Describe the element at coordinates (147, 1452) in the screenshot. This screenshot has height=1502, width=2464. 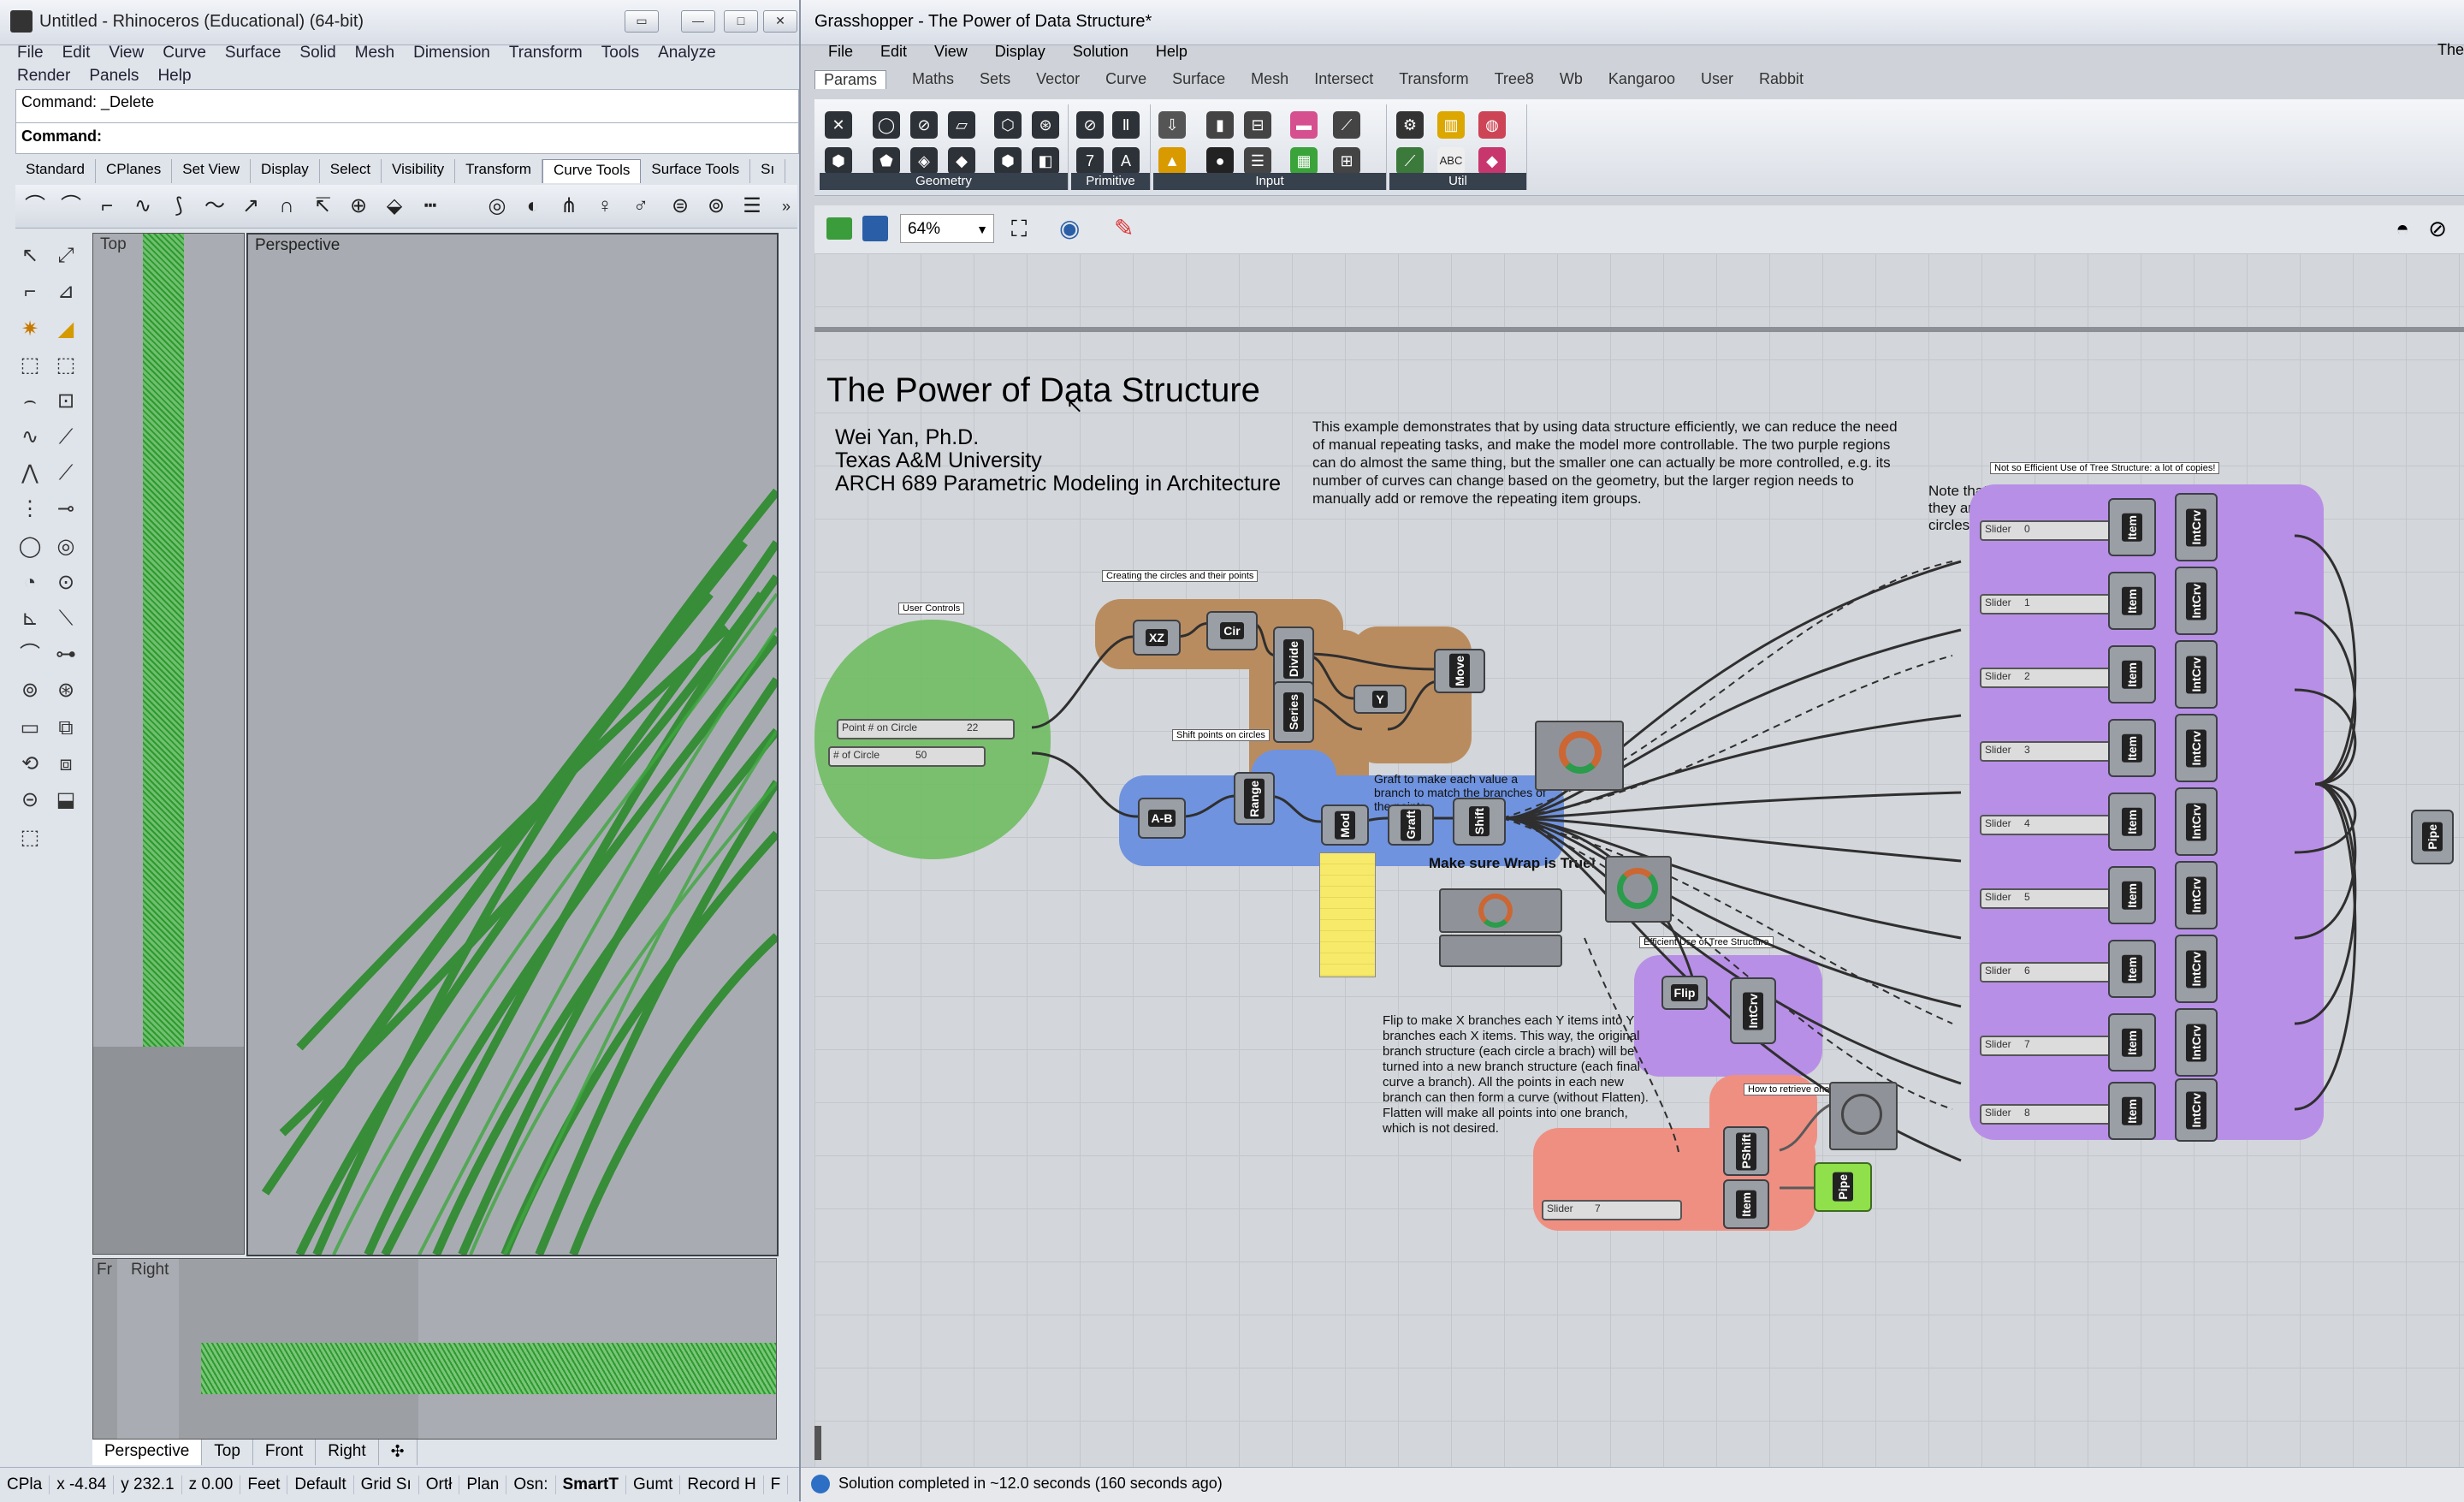
I see `viewport-tab-perspective: Perspective` at that location.